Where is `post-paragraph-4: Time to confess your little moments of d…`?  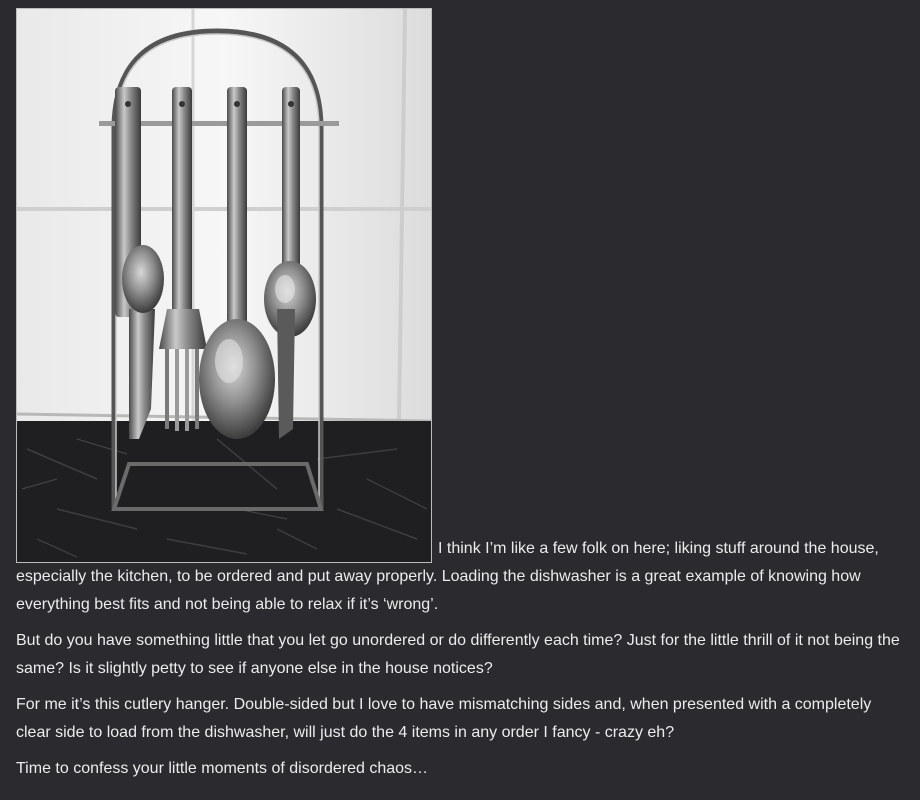 post-paragraph-4: Time to confess your little moments of d… is located at coordinates (222, 768).